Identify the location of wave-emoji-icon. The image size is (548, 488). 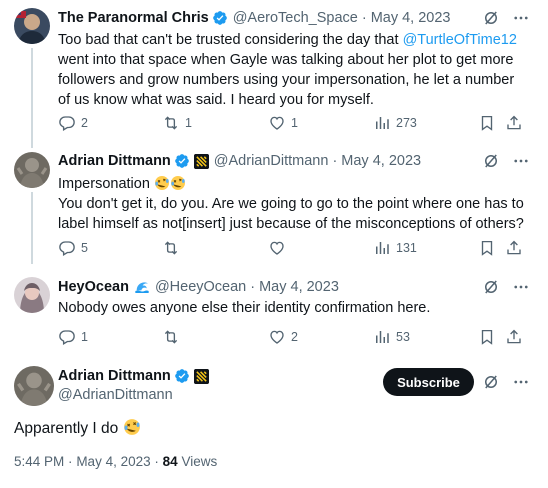
(142, 287).